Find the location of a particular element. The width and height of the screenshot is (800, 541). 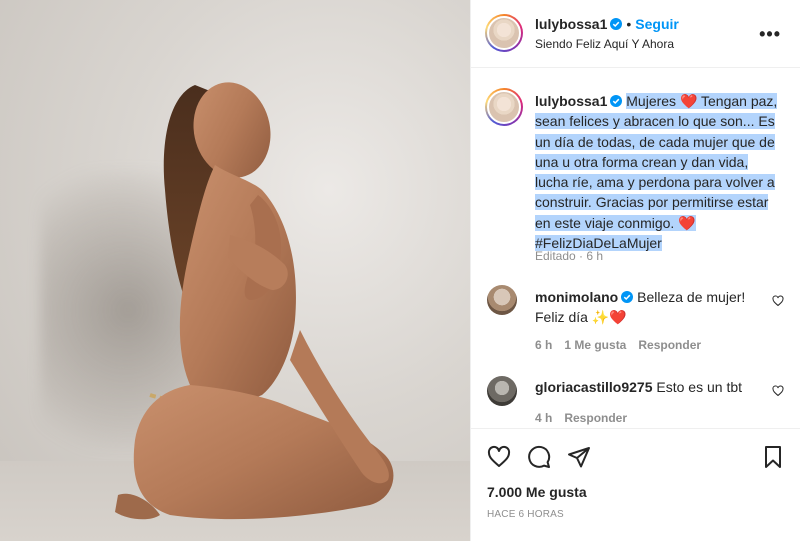

comment-likes: 1 Me gusta is located at coordinates (595, 345).